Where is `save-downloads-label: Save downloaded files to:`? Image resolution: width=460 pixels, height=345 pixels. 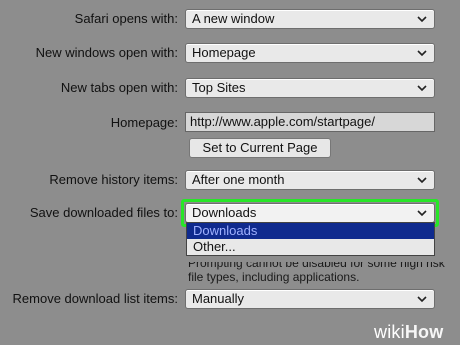
save-downloads-label: Save downloaded files to: is located at coordinates (103, 212).